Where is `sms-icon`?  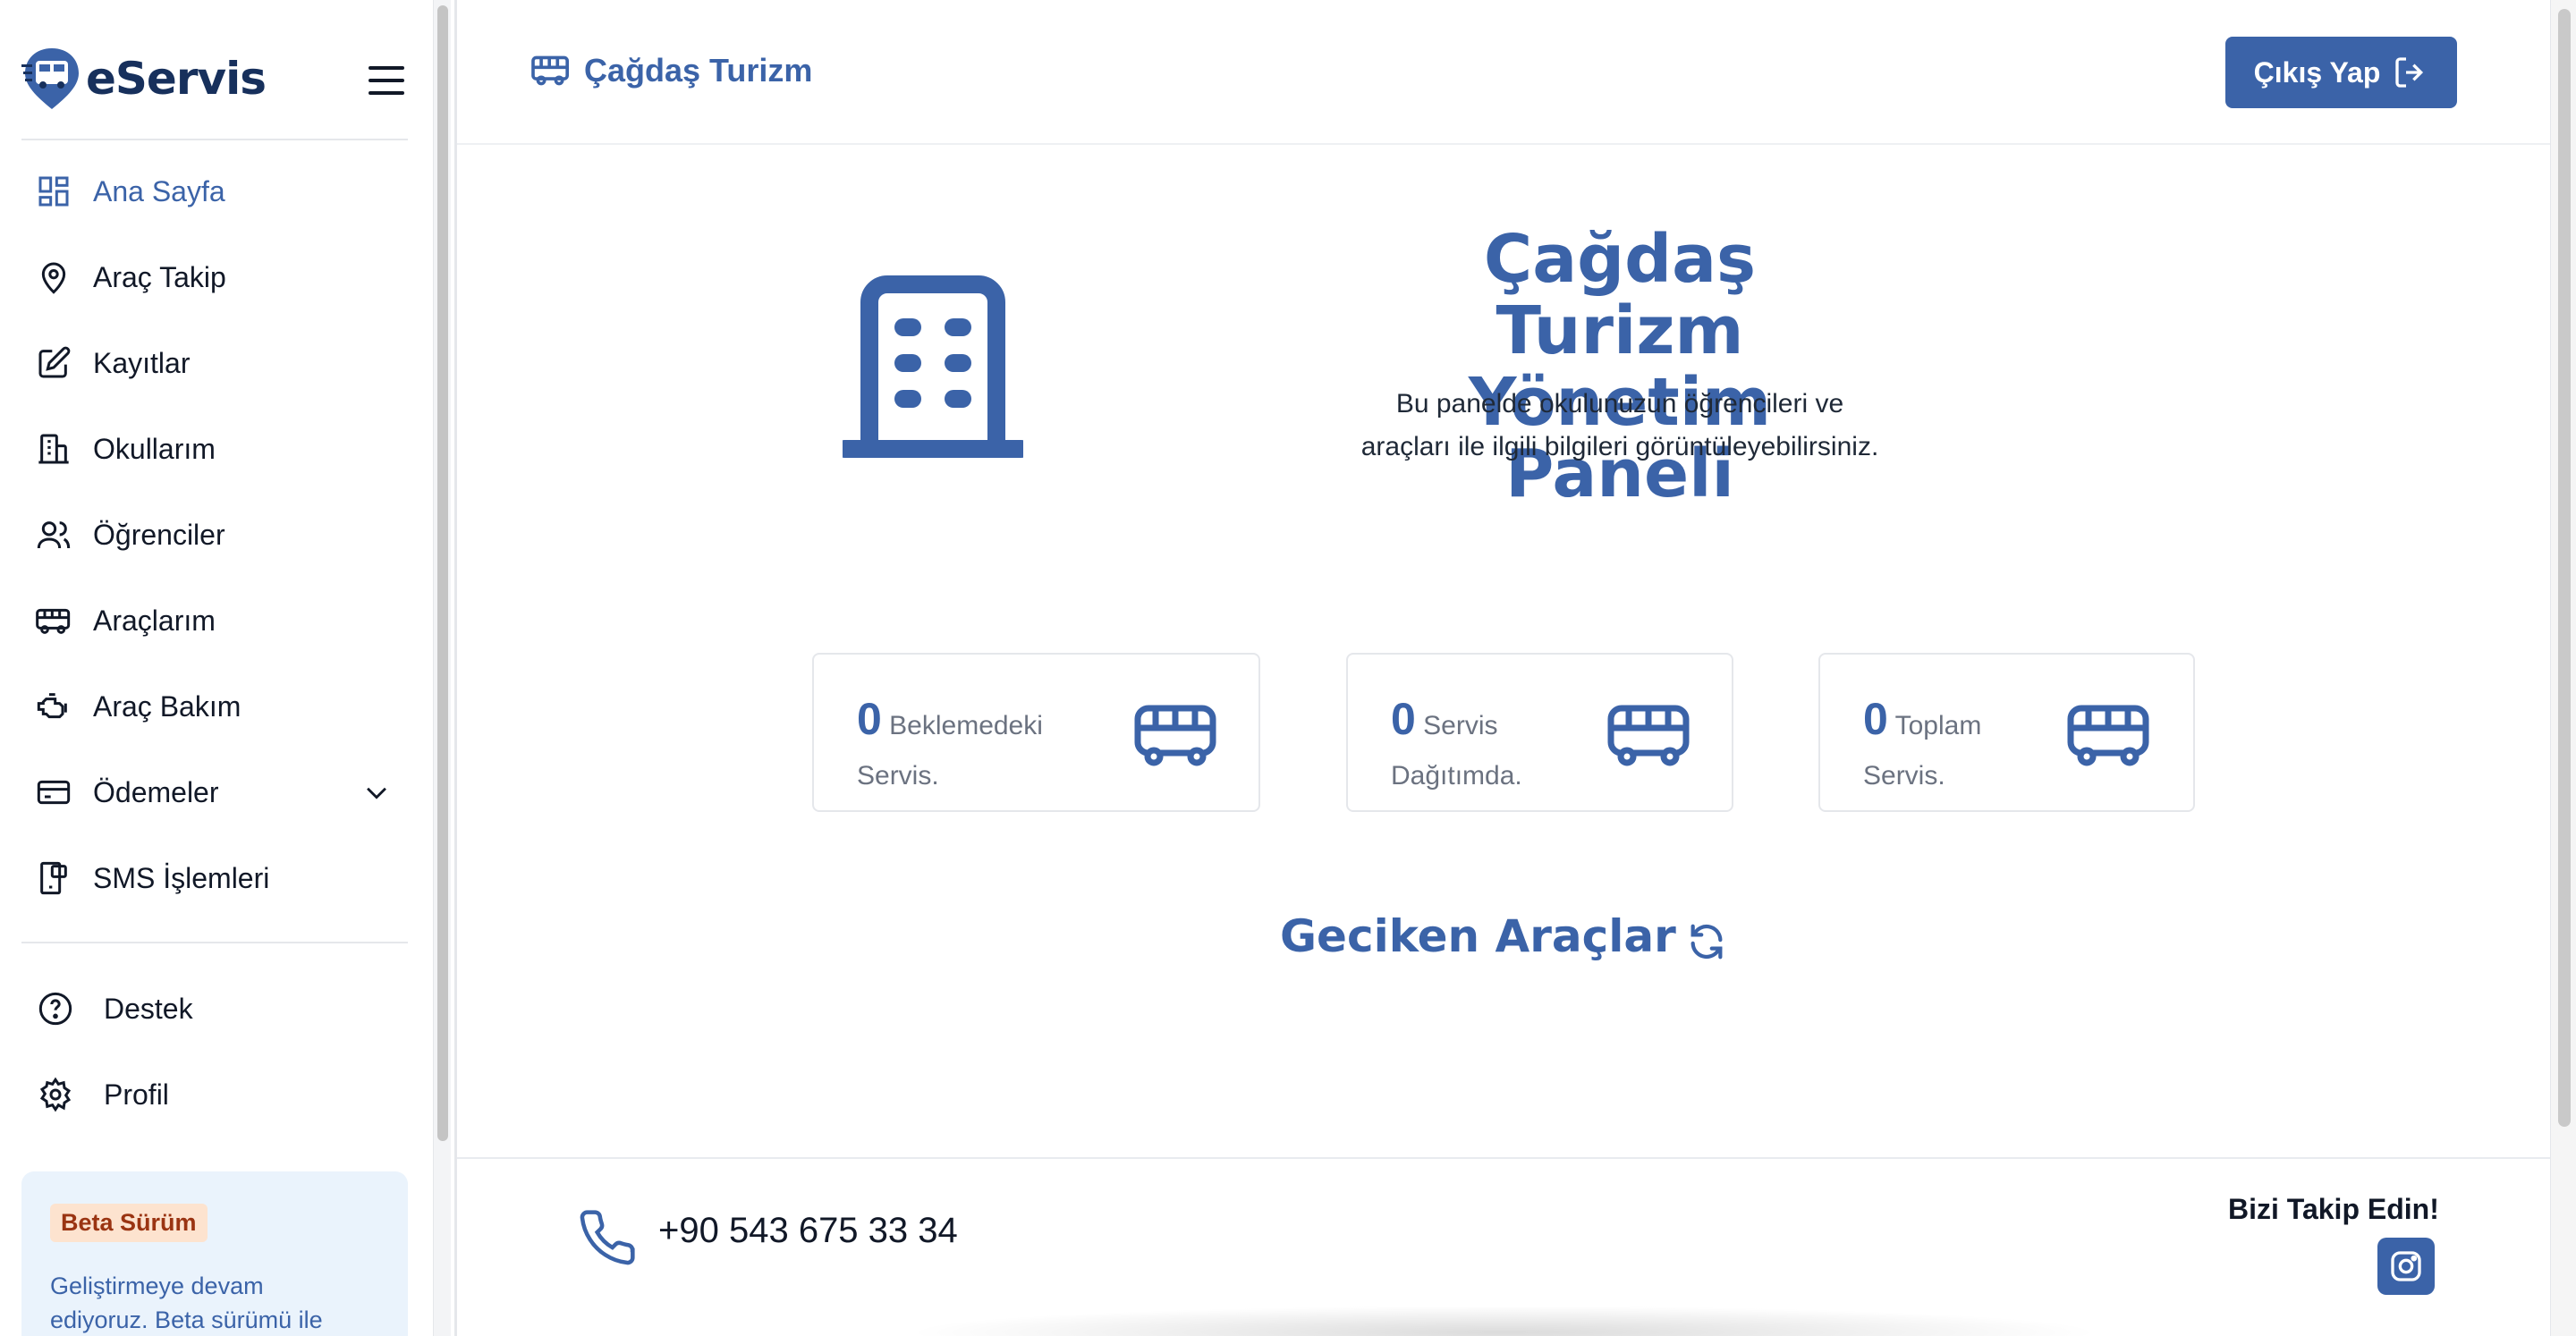 sms-icon is located at coordinates (53, 878).